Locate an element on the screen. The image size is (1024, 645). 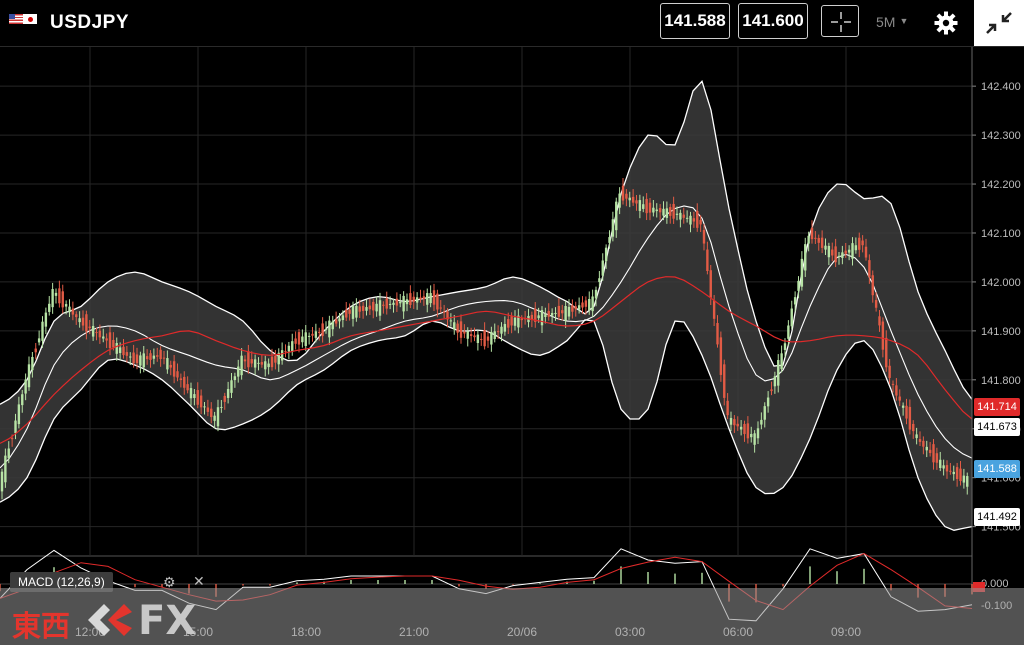
brand-logo-icon is located at coordinates (110, 620).